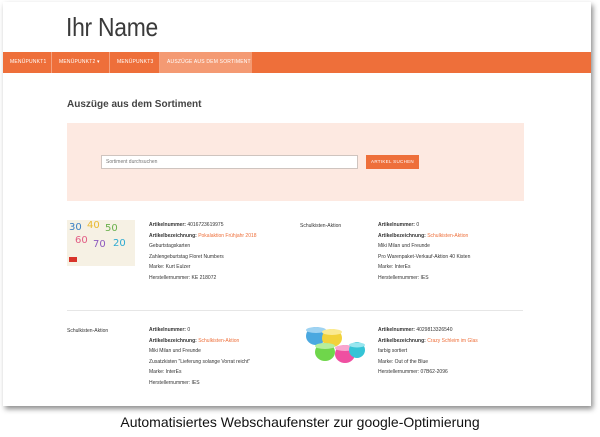 The height and width of the screenshot is (437, 600). Describe the element at coordinates (227, 236) in the screenshot. I see `product-link: Pokalaktion Frühjahr 2018` at that location.